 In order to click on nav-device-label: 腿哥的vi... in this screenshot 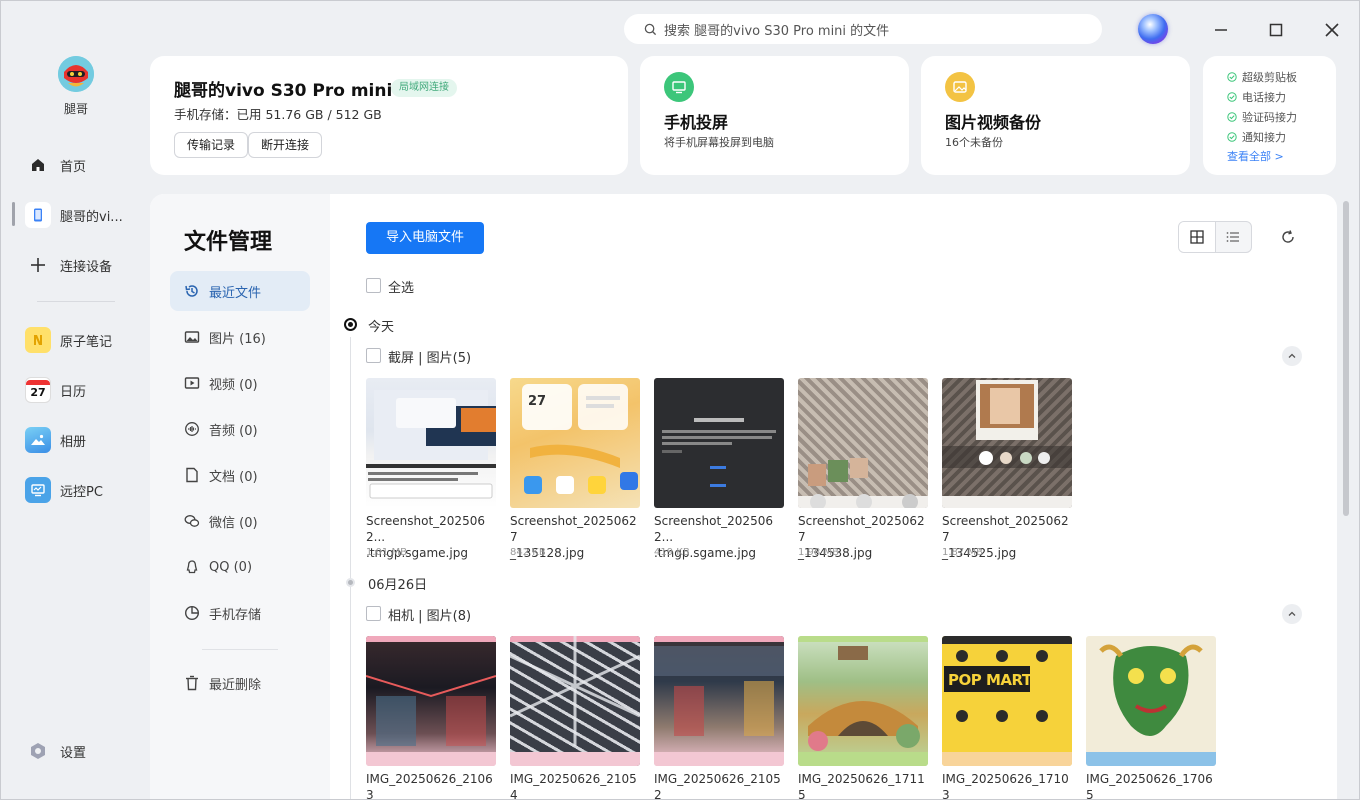, I will do `click(91, 217)`.